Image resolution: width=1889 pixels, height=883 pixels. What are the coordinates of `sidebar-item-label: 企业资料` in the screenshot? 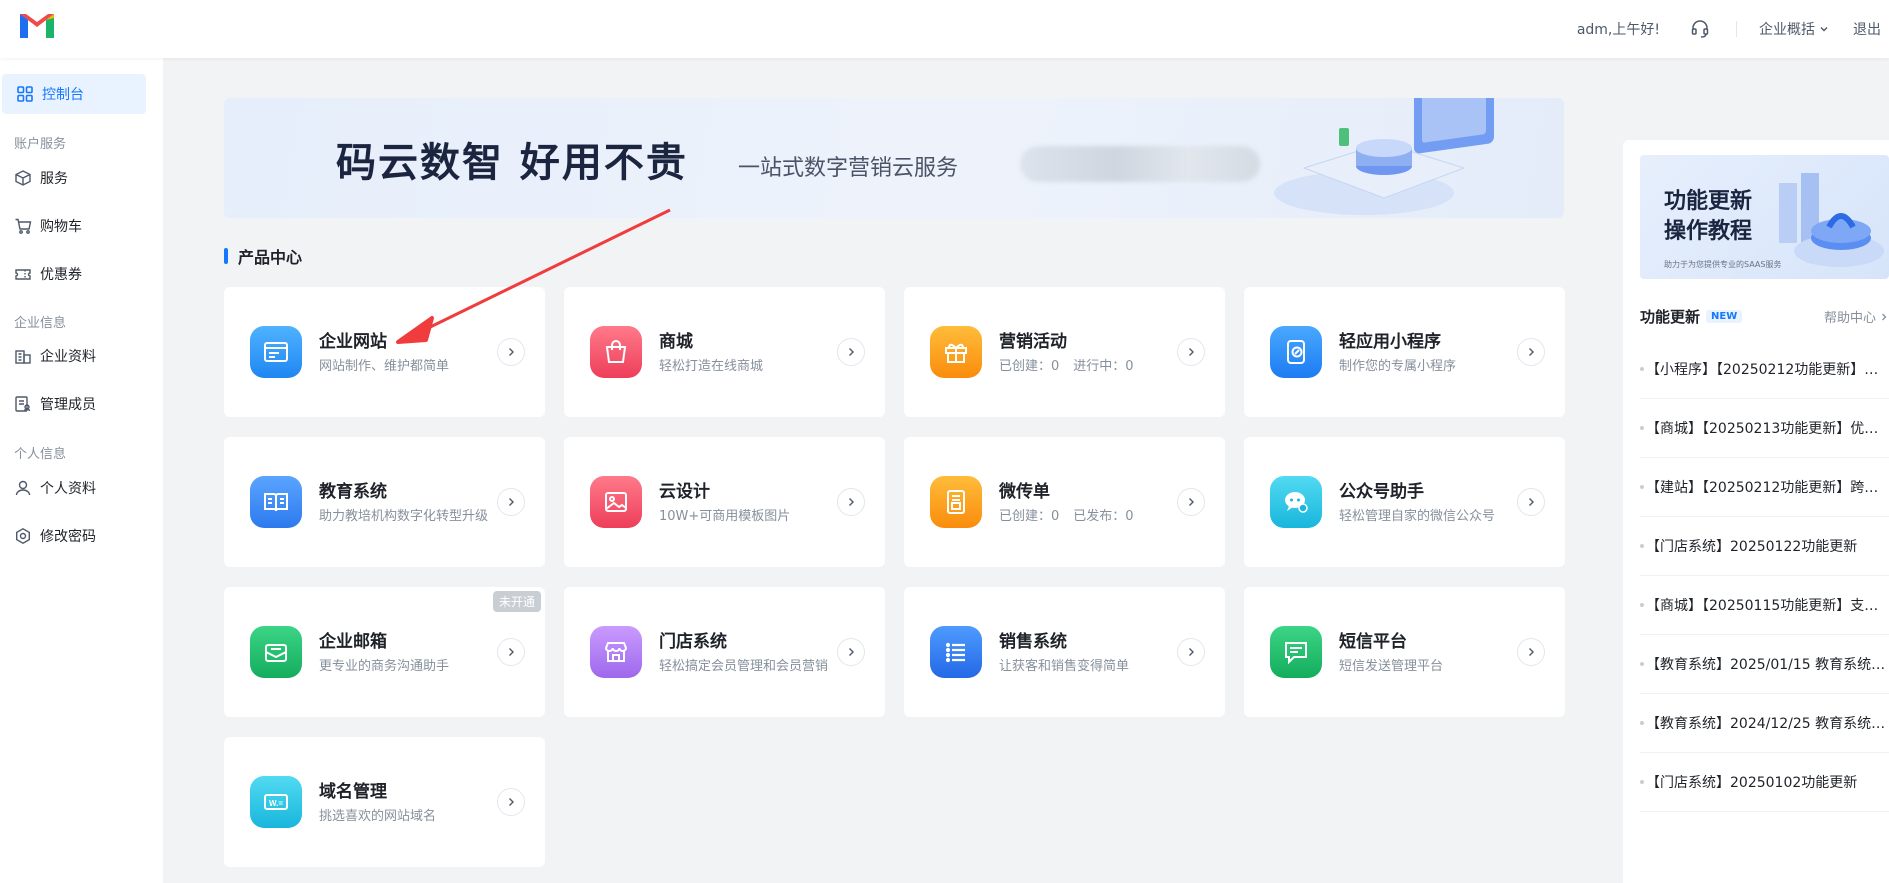 It's located at (68, 357).